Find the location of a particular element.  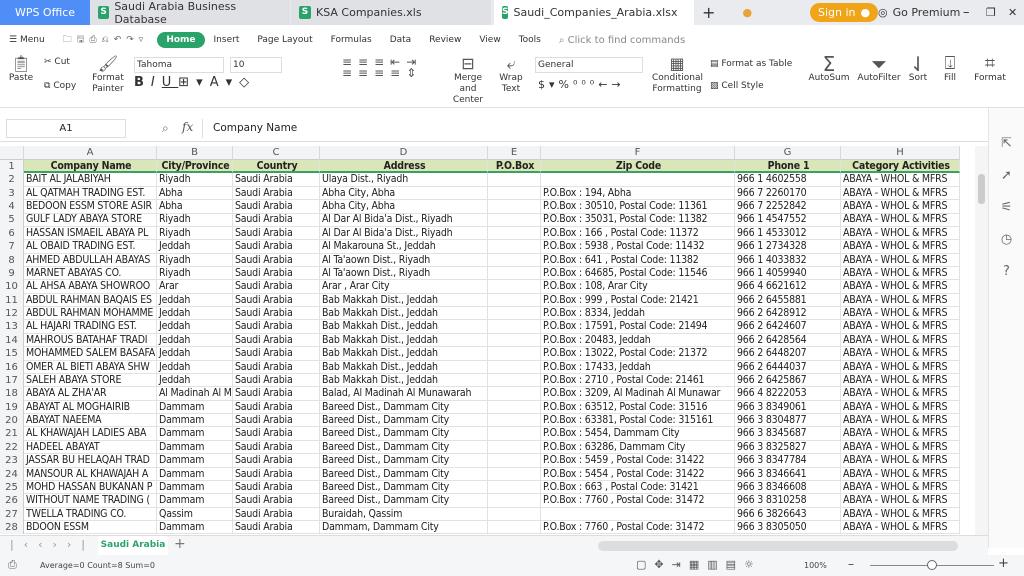

cell: HASSAN ISMAEIL ABAYA PL is located at coordinates (90, 233).